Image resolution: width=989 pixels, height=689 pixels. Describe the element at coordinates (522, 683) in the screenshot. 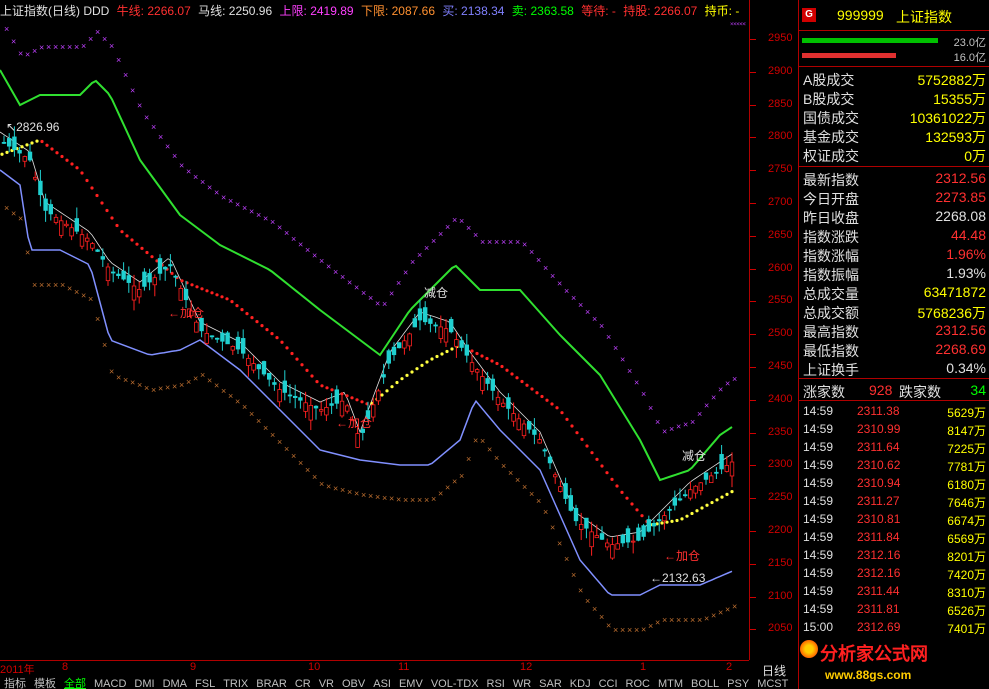

I see `tab-wr: WR` at that location.